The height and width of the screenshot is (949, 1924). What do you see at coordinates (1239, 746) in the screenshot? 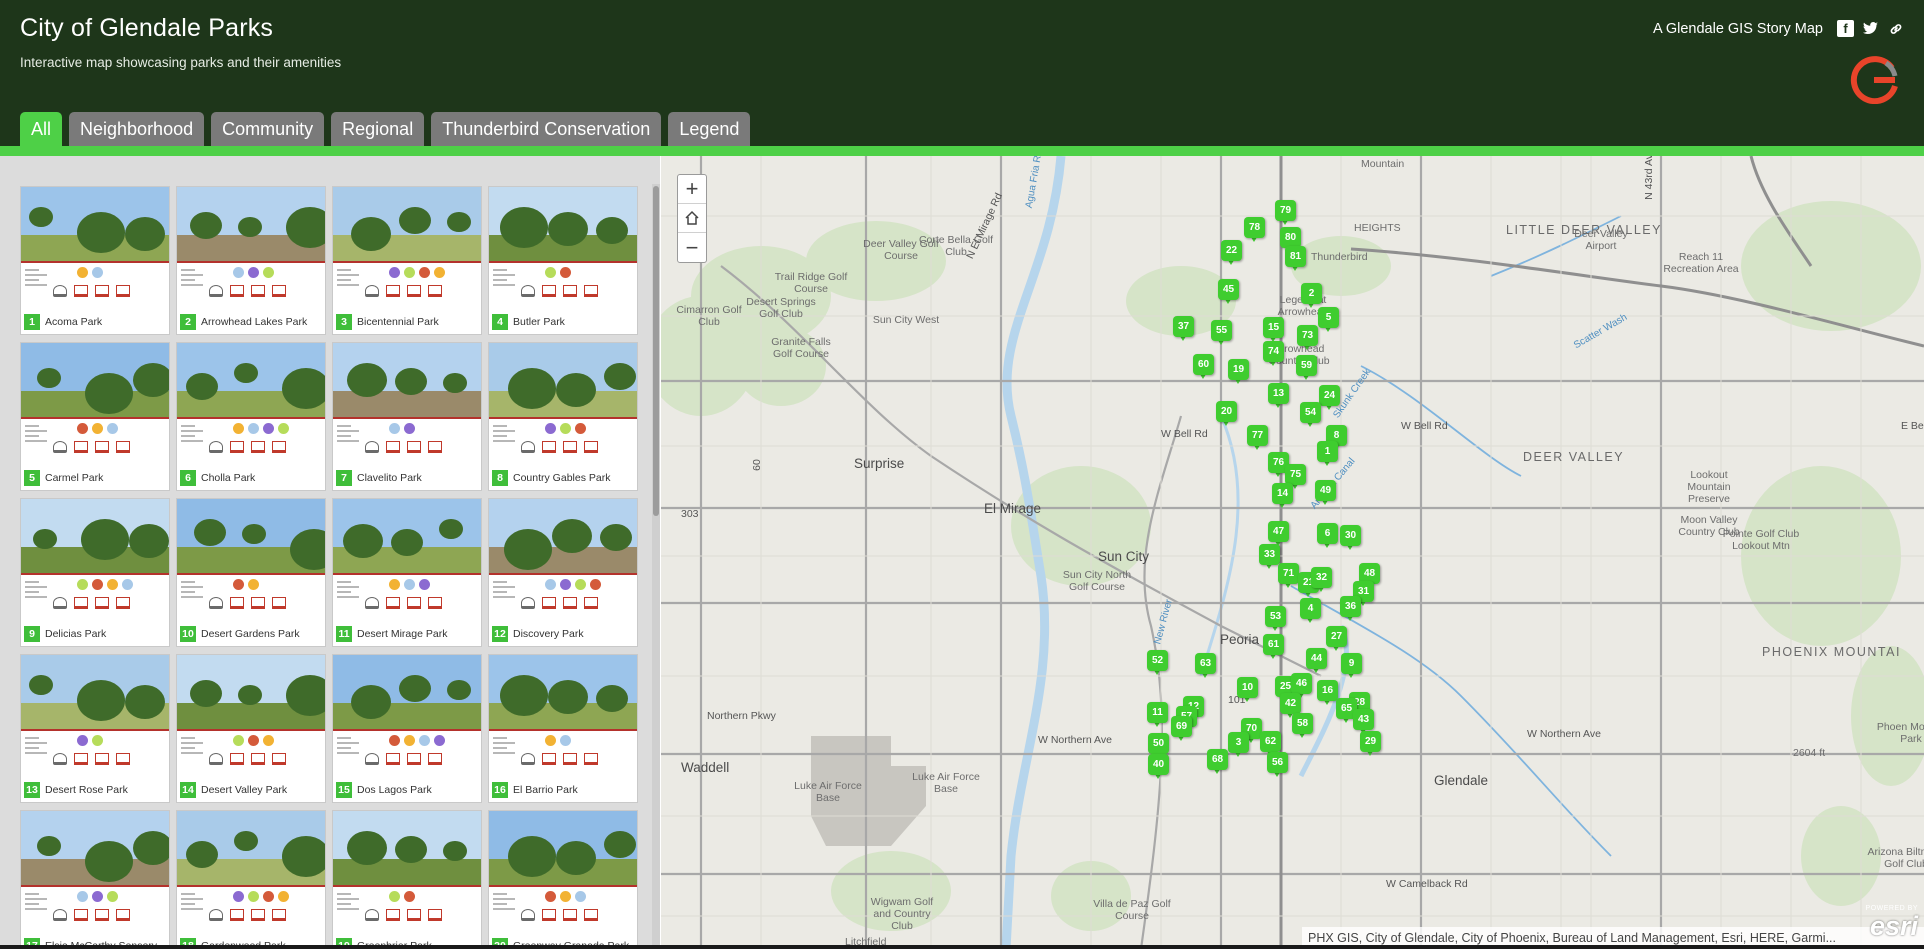
I see `park-marker: 3` at bounding box center [1239, 746].